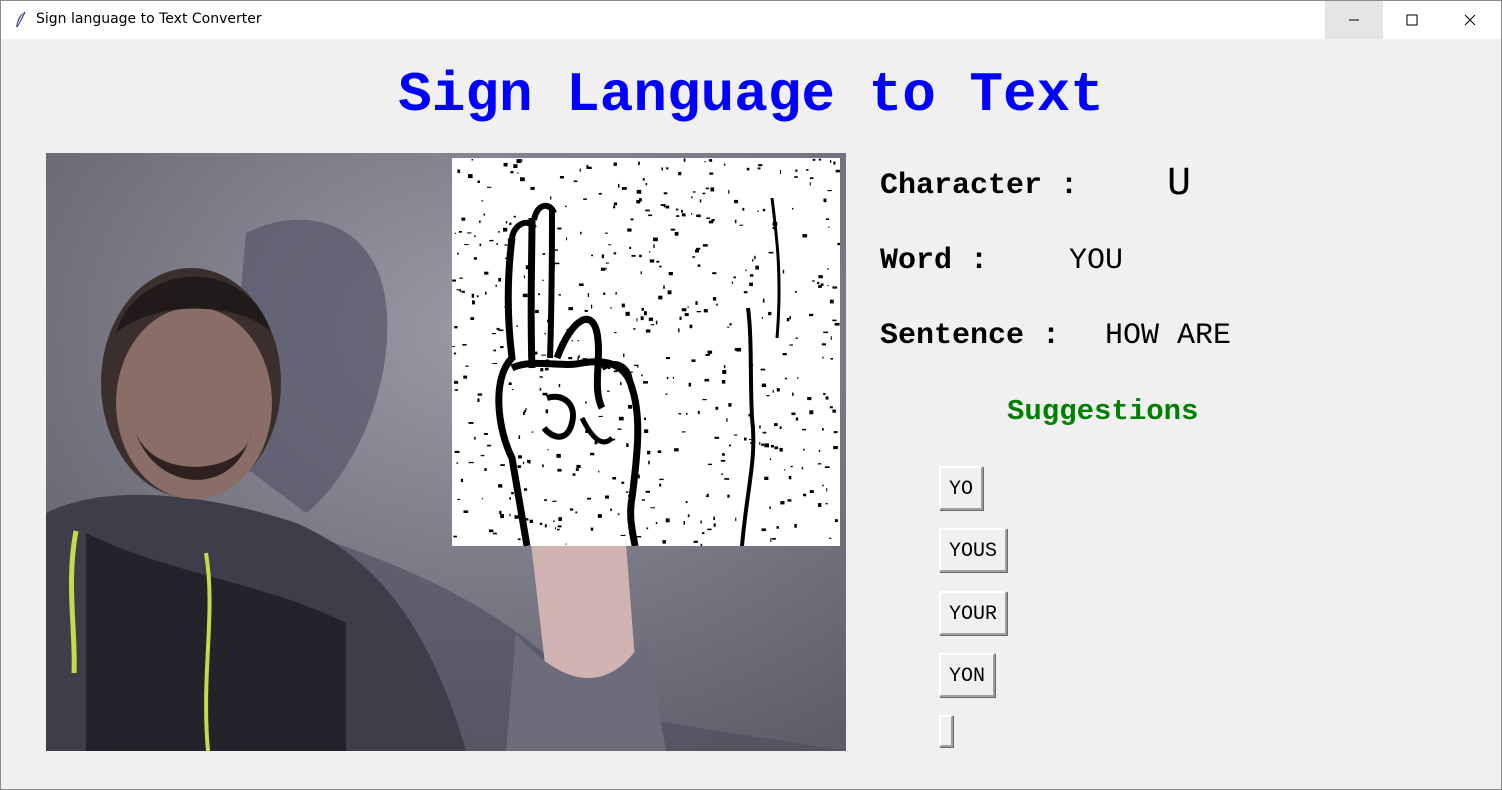  I want to click on sentence-label: Sentence :, so click(970, 336).